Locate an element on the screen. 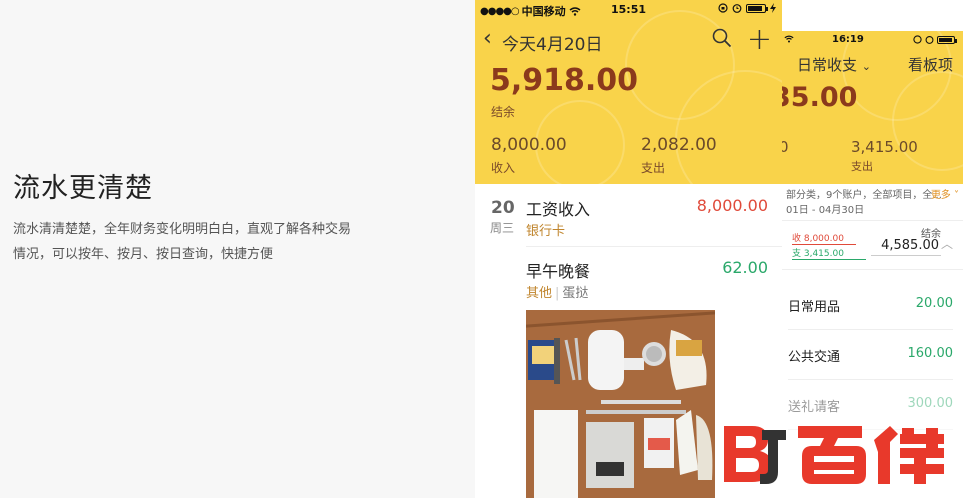 Image resolution: width=963 pixels, height=498 pixels. chevron-down-icon: ˅ is located at coordinates (956, 195).